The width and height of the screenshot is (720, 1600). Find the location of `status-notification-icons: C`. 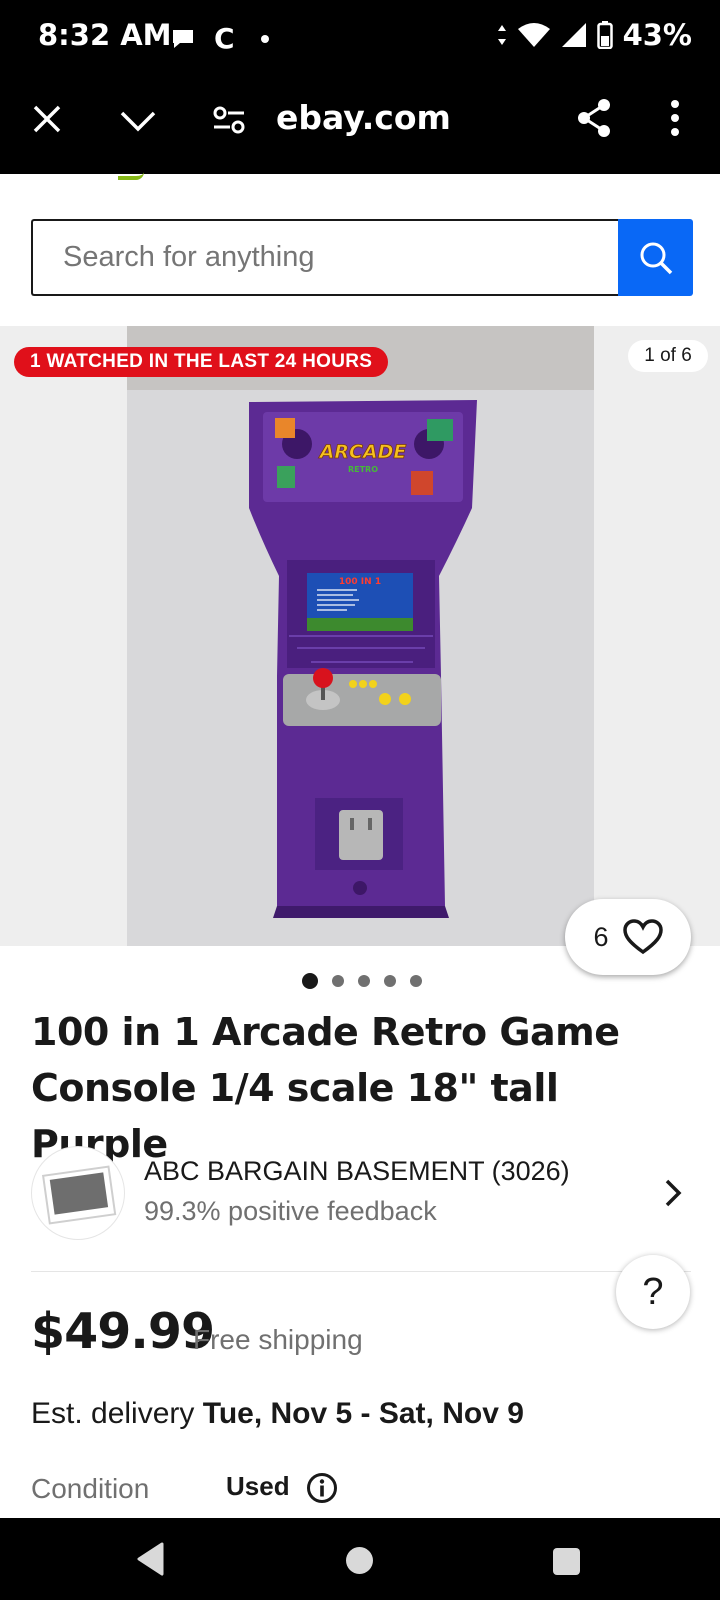

status-notification-icons: C is located at coordinates (219, 38).